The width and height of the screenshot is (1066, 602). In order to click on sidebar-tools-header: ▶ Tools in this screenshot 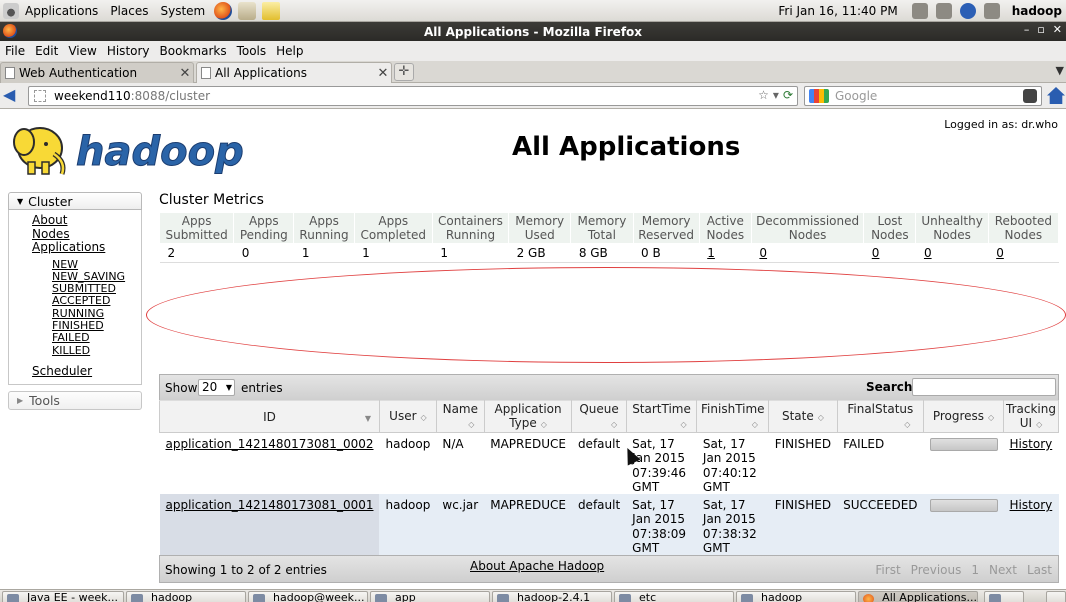, I will do `click(75, 401)`.